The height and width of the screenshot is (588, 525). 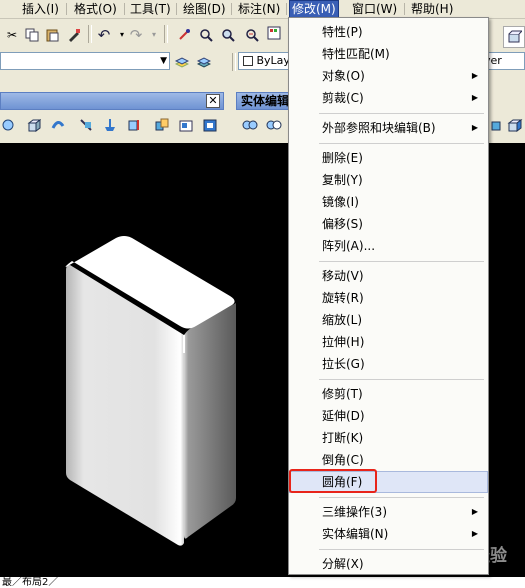 I want to click on menu-item-rotate: 旋转(R), so click(x=388, y=298).